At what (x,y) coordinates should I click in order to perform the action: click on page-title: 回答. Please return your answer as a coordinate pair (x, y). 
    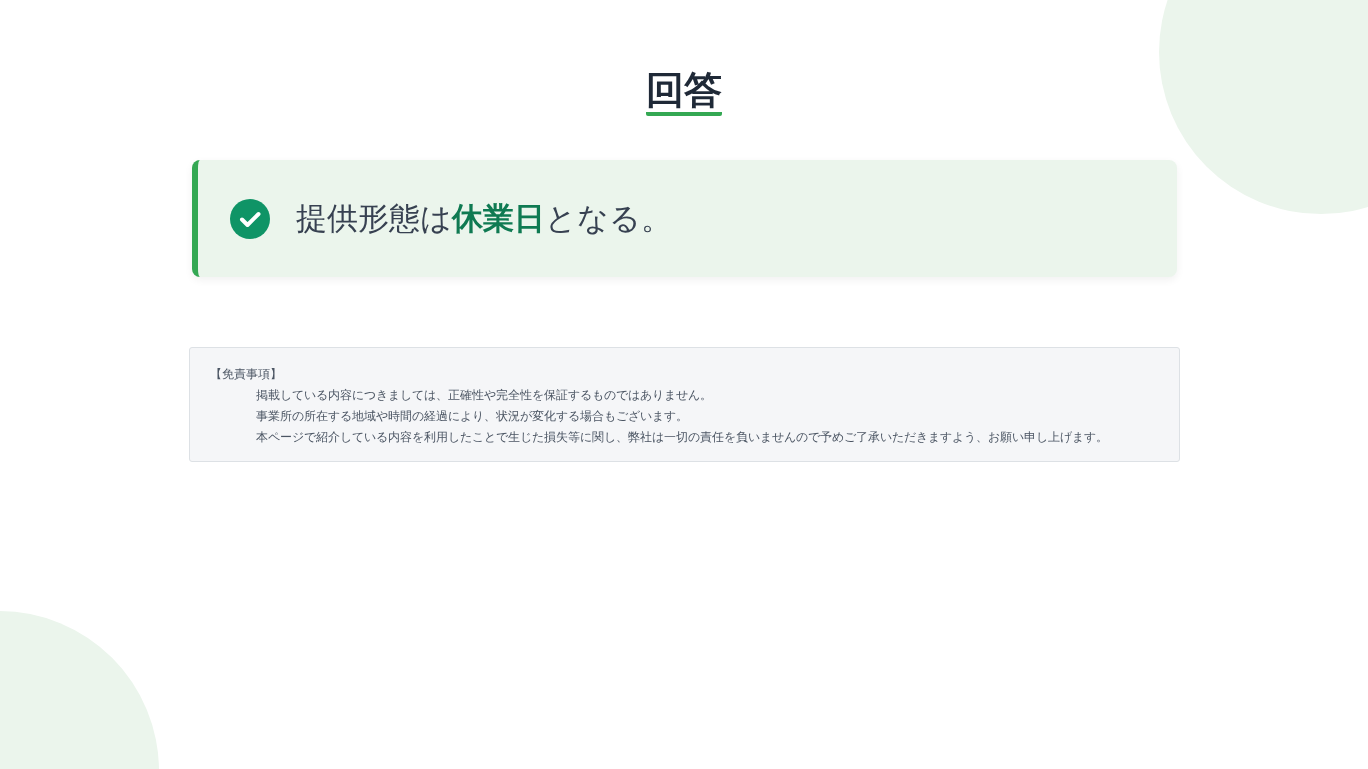
    Looking at the image, I should click on (684, 92).